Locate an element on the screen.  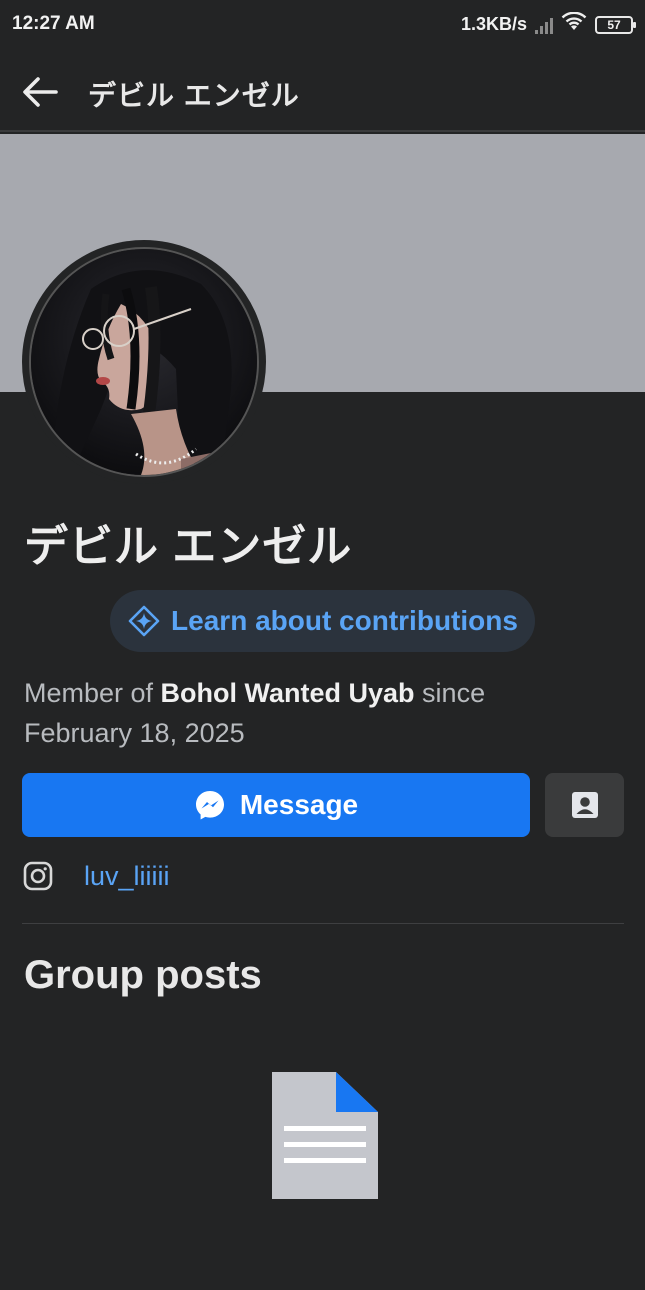
app-bar: デビル エンゼル is located at coordinates (322, 91).